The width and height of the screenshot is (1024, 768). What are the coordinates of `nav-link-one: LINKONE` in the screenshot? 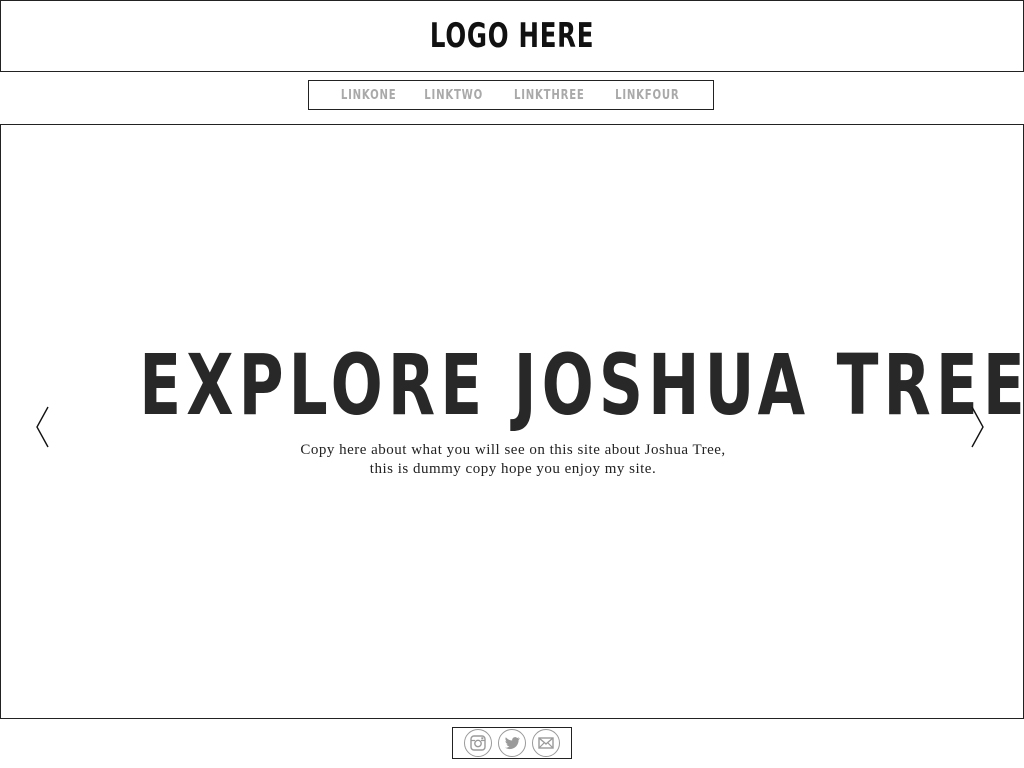 It's located at (369, 95).